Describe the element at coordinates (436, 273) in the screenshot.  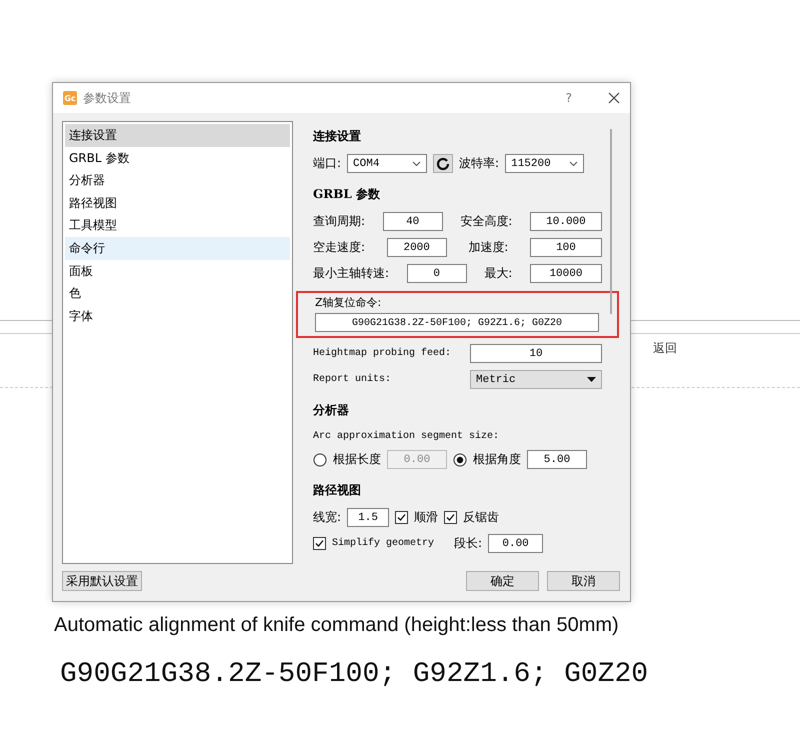
I see `input-field: 0` at that location.